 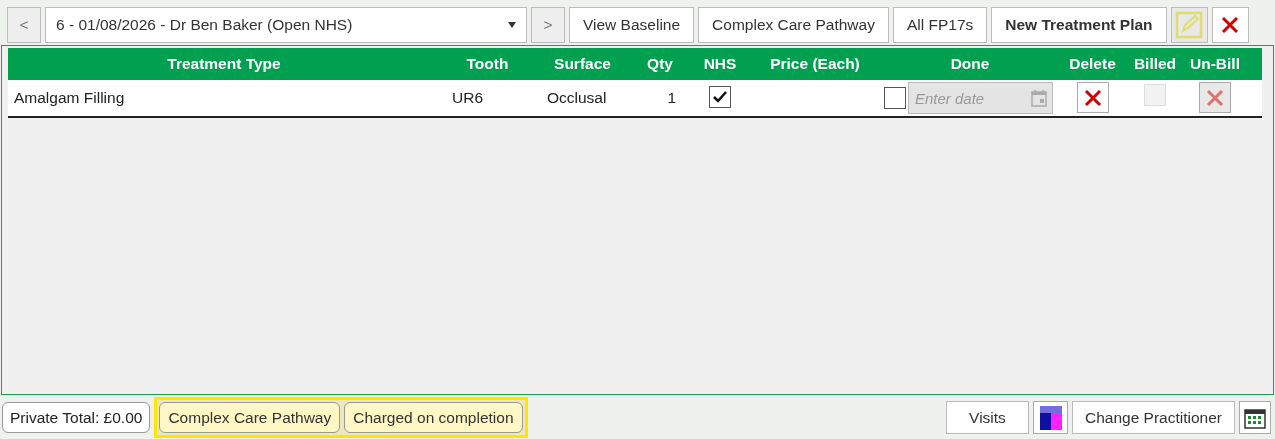 I want to click on column-header: Tooth, so click(x=487, y=64).